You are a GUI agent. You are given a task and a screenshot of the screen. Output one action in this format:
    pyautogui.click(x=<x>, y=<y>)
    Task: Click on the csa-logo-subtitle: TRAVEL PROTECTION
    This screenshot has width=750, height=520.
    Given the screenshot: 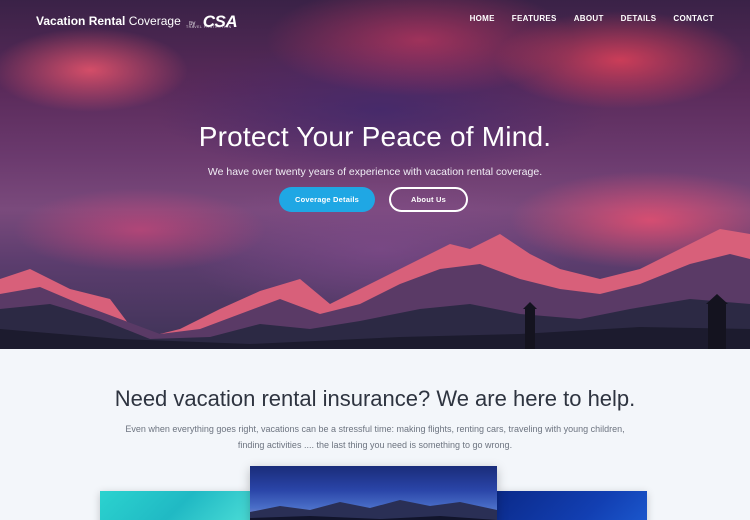 What is the action you would take?
    pyautogui.click(x=209, y=27)
    